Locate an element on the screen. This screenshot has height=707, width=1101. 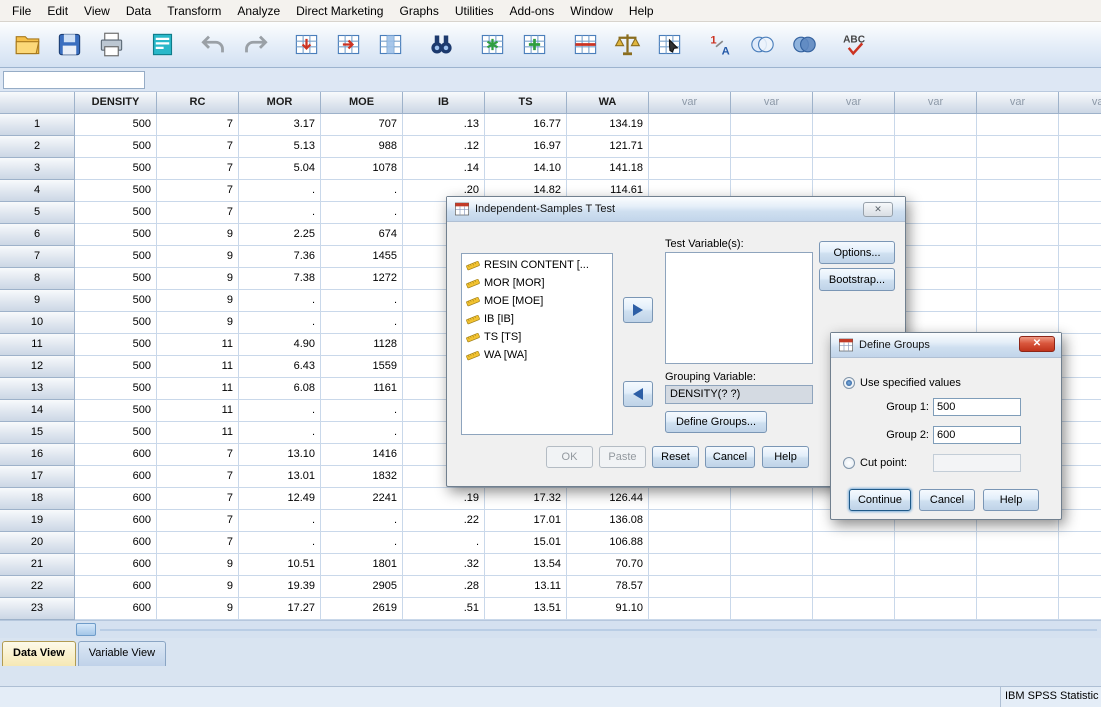
column-header-density: DENSITY is located at coordinates (116, 103).